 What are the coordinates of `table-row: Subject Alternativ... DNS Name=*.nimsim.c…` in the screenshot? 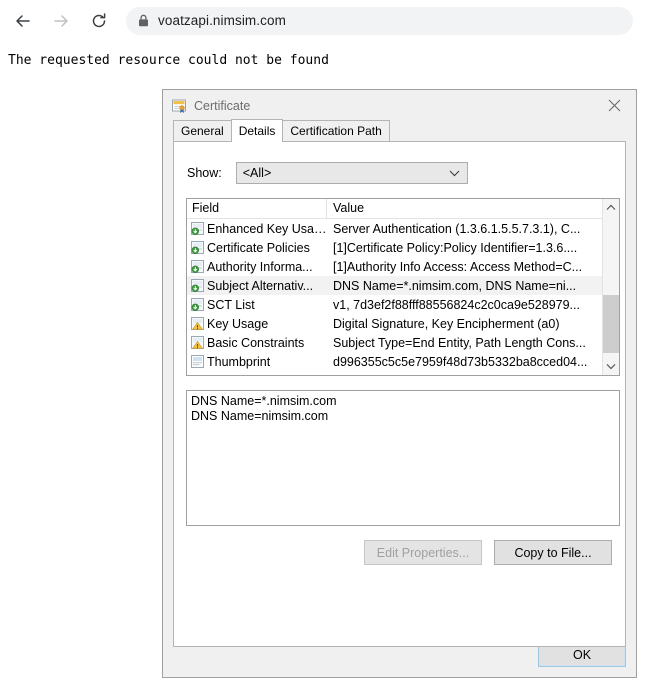 It's located at (403, 285).